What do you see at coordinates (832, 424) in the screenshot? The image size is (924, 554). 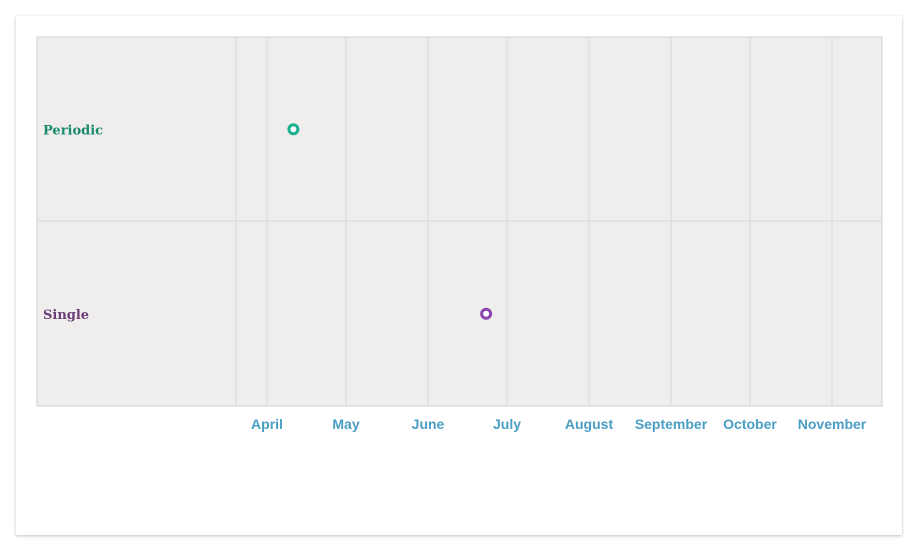 I see `tick-label-november: November` at bounding box center [832, 424].